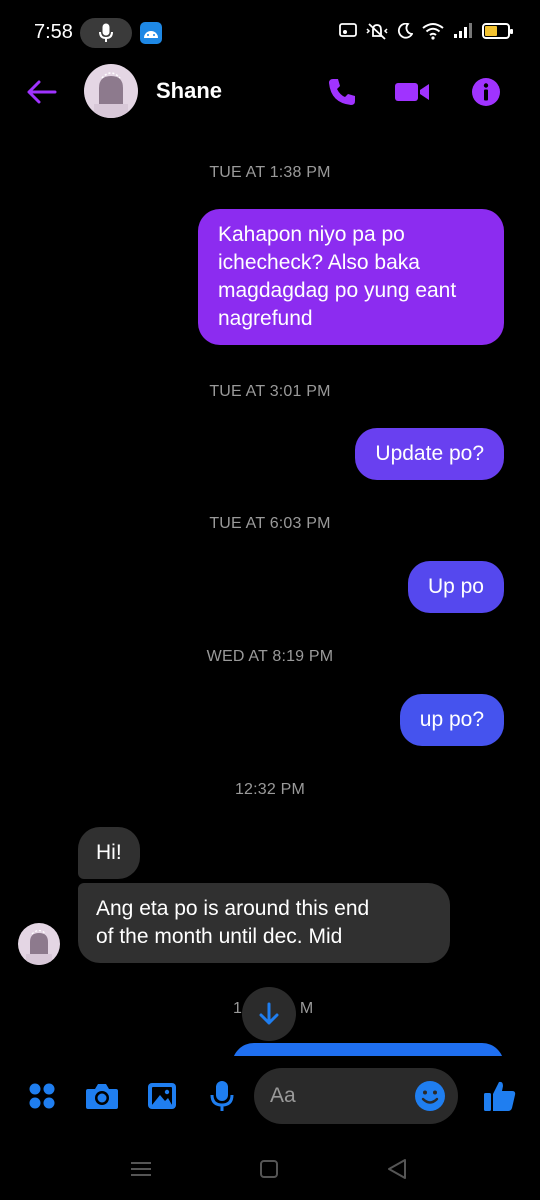  I want to click on phone-icon, so click(342, 92).